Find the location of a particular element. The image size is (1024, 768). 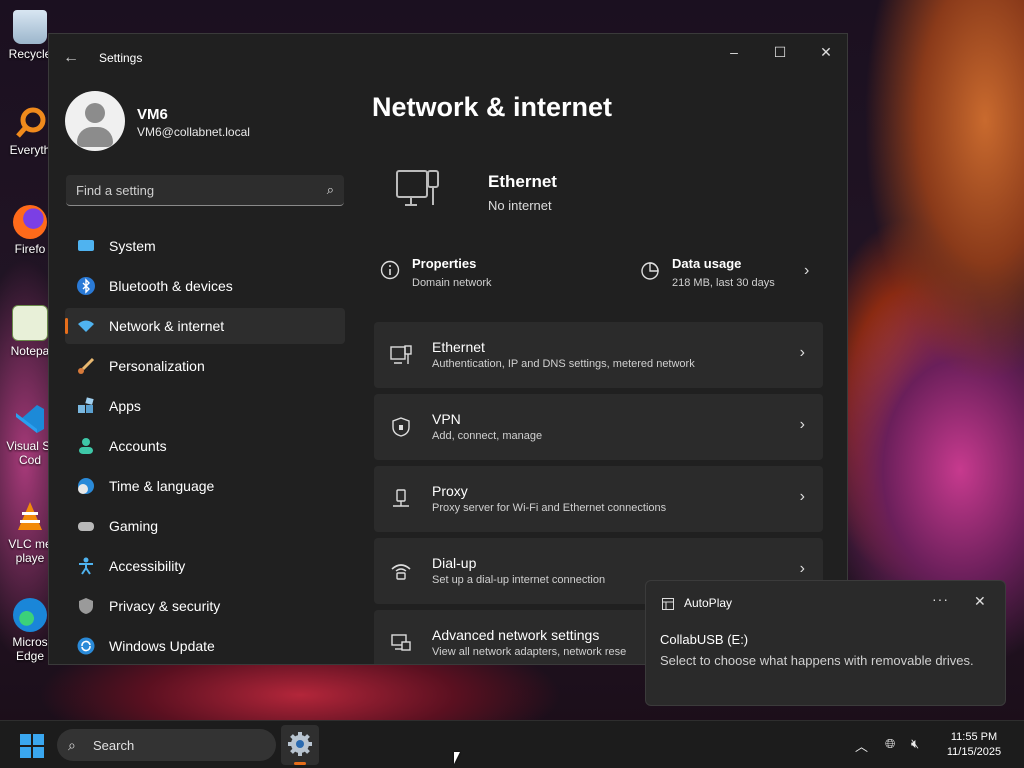

window-title: Settings is located at coordinates (121, 58).